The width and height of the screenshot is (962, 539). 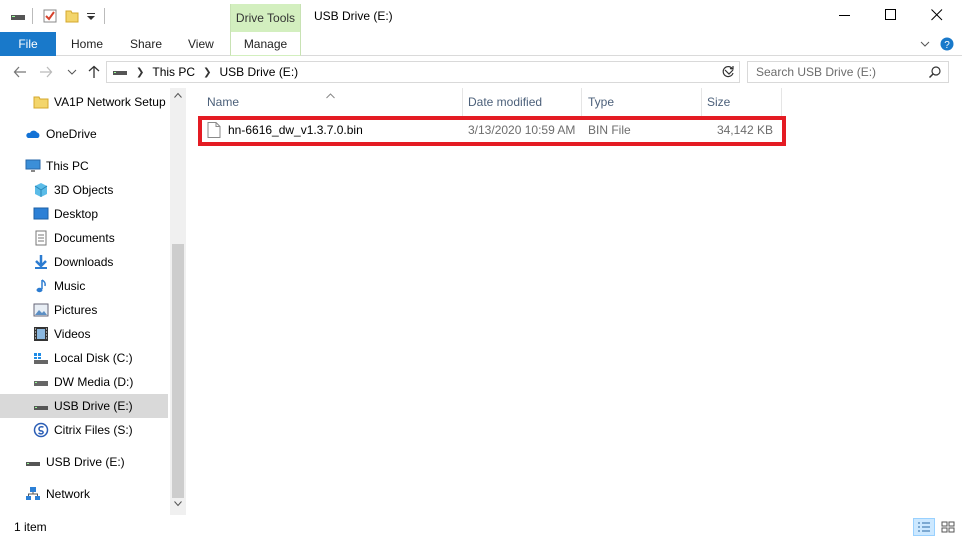 I want to click on search-input: Search USB Drive (E:), so click(x=848, y=72).